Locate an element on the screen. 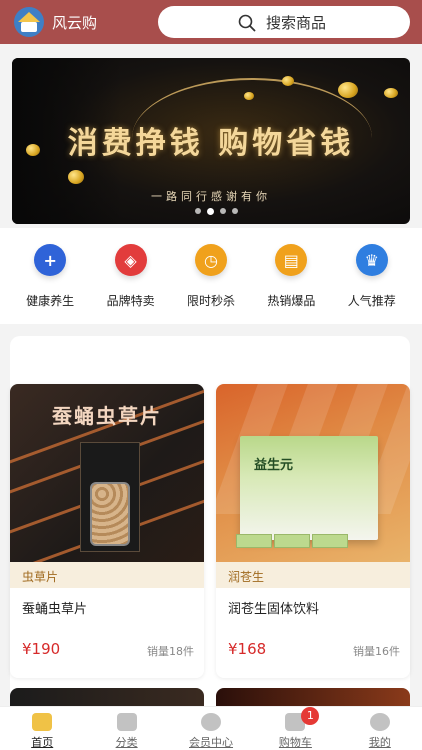  category-hot-items: ▤ 热销爆品 is located at coordinates (291, 284).